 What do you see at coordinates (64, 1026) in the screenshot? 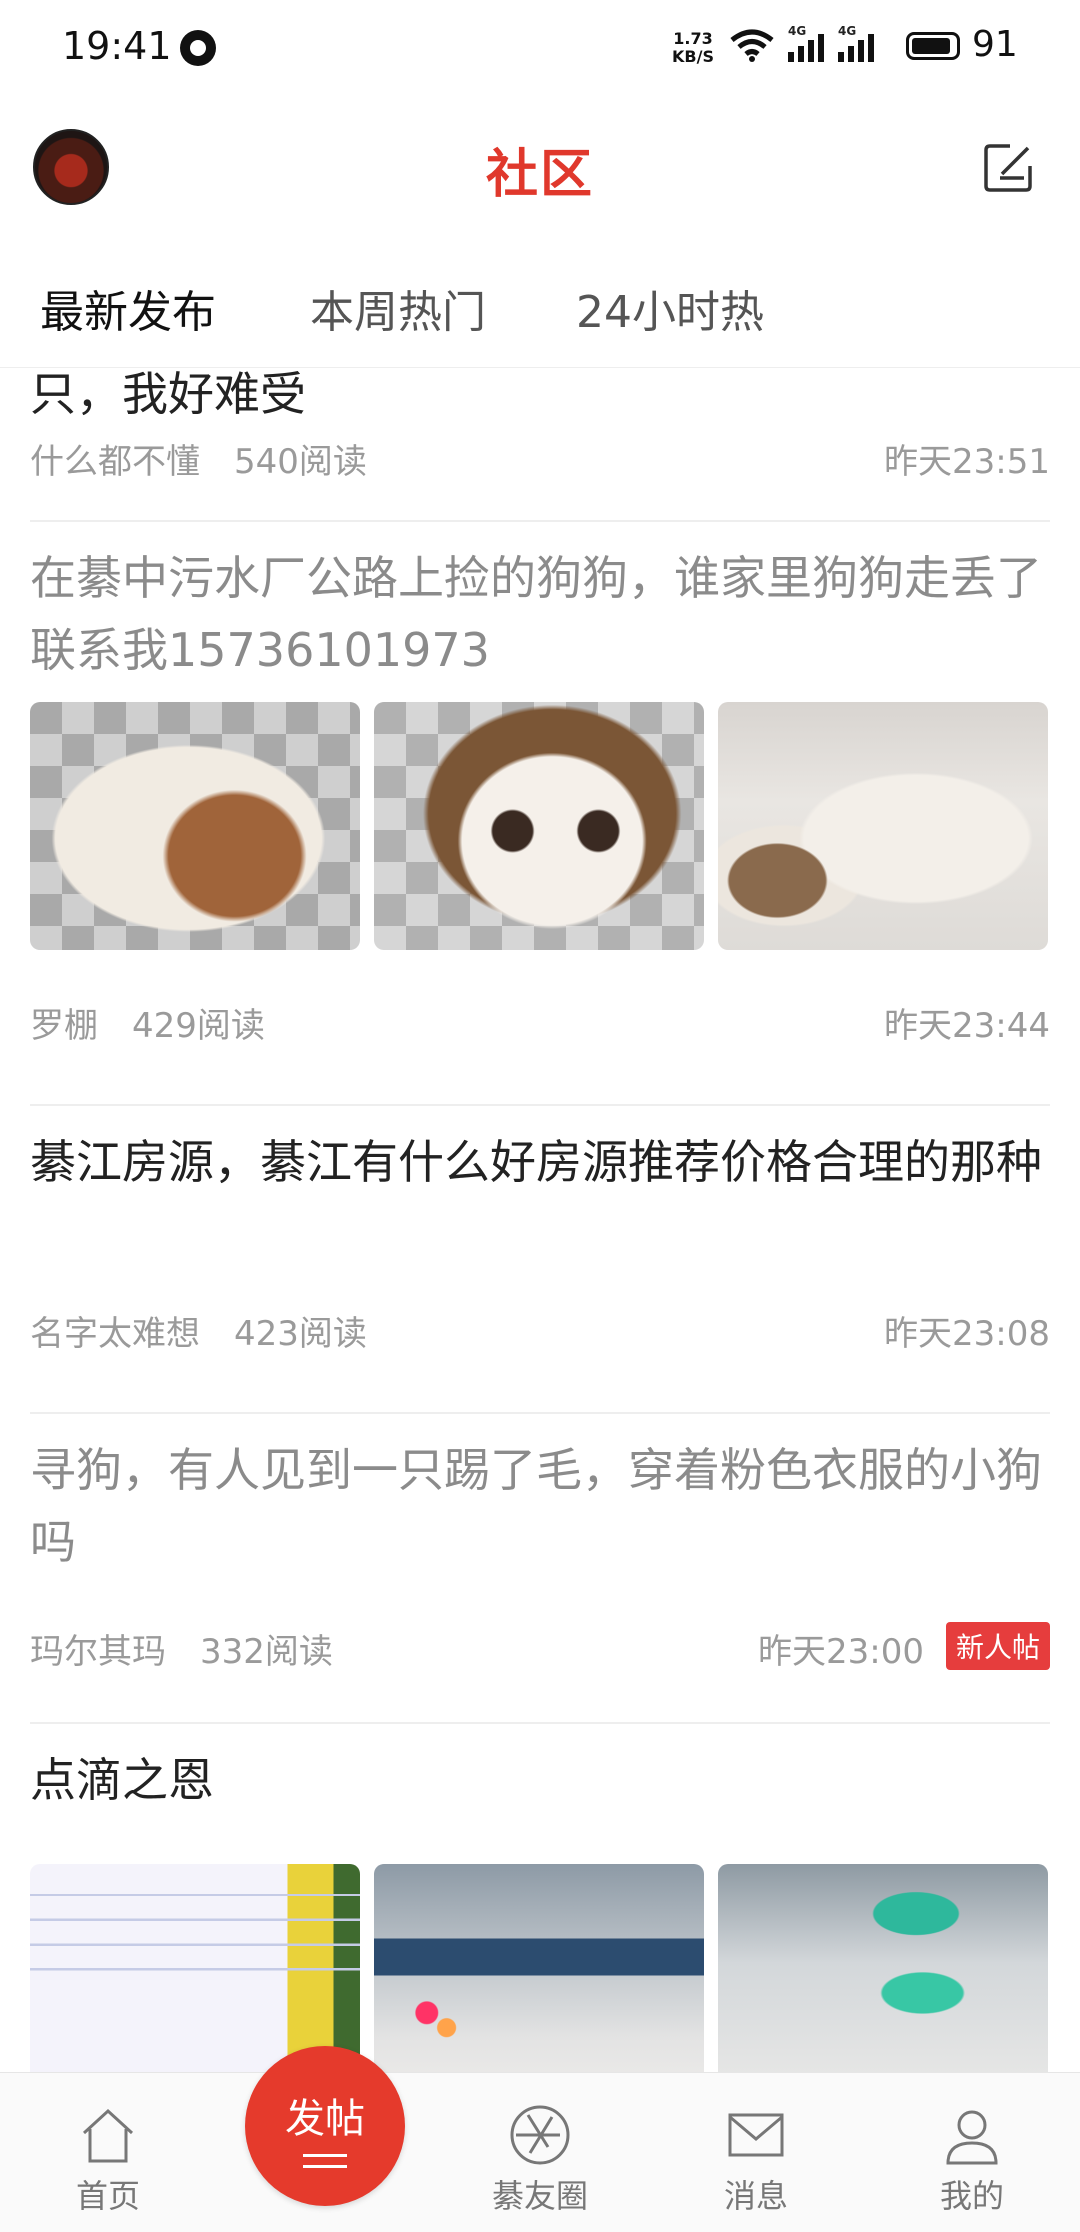
I see `post-author: 罗棚` at bounding box center [64, 1026].